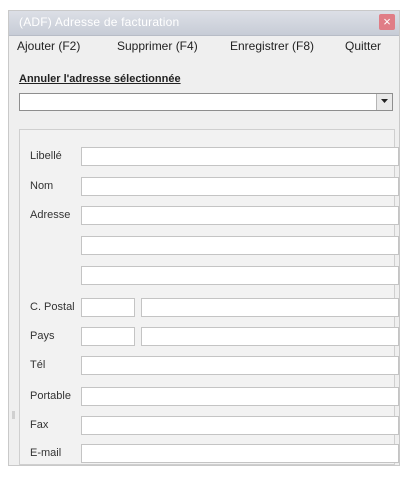  I want to click on country-code-input, so click(108, 336).